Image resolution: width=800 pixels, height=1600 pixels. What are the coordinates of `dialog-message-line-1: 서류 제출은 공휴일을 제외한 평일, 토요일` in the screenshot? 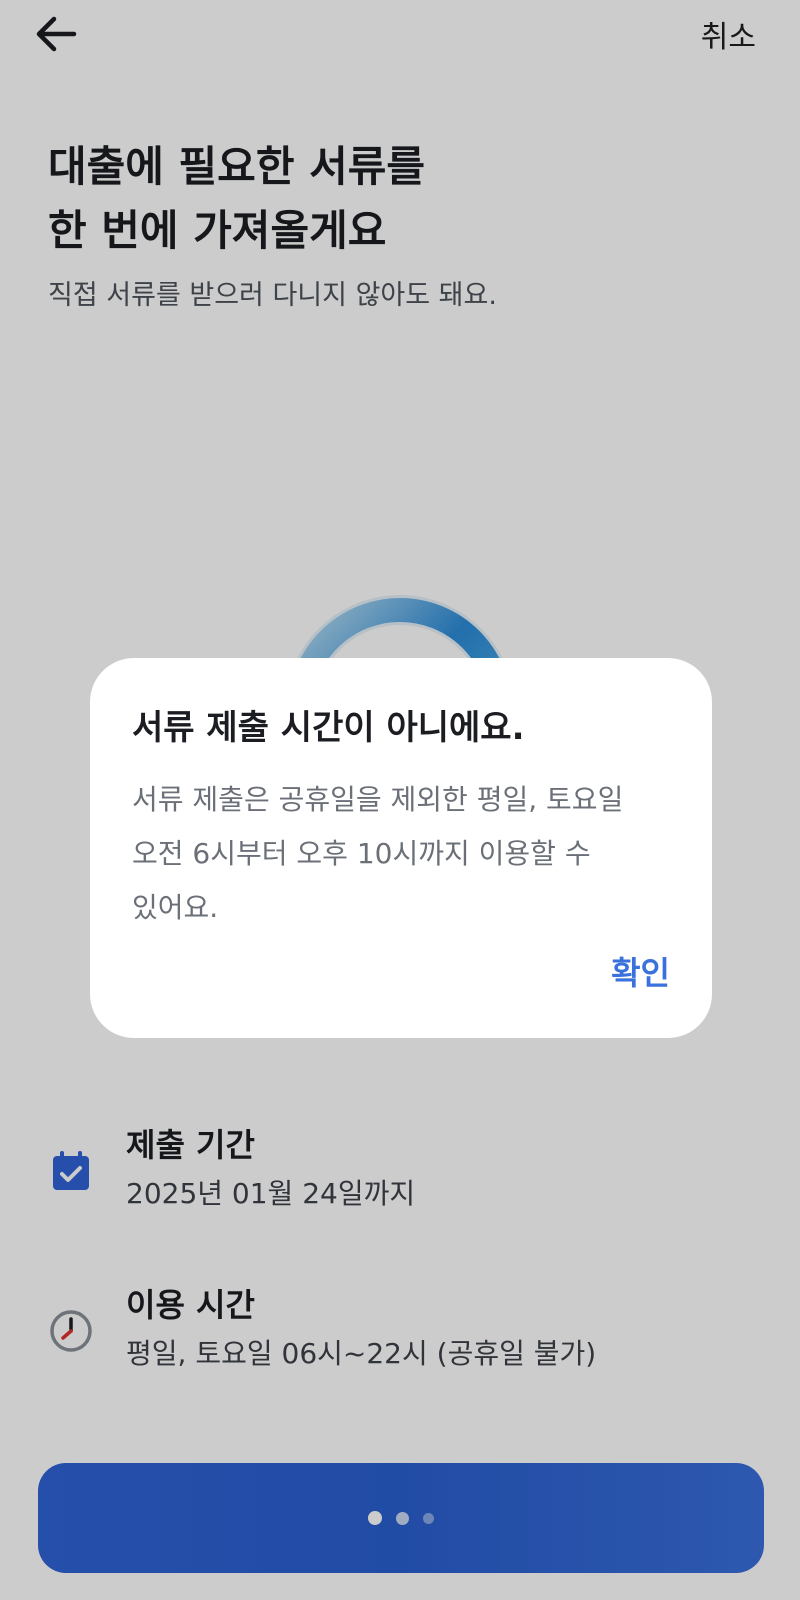 It's located at (378, 799).